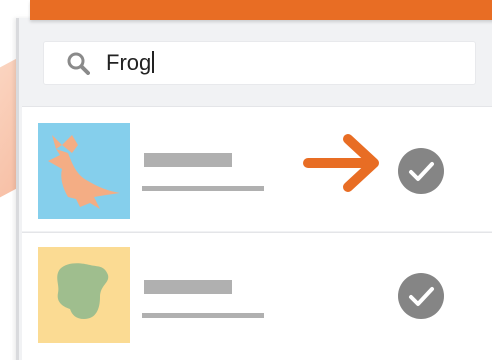 This screenshot has height=360, width=492. I want to click on header-bar, so click(261, 10).